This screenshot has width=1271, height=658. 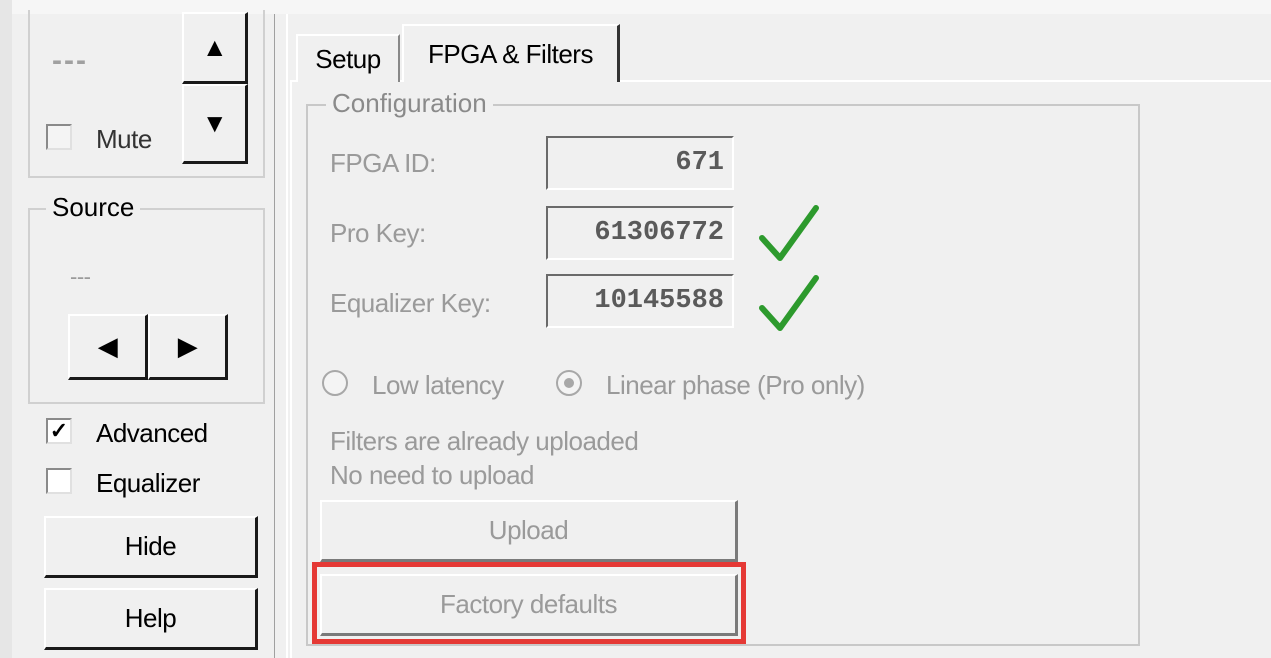 What do you see at coordinates (529, 603) in the screenshot?
I see `highlight-box` at bounding box center [529, 603].